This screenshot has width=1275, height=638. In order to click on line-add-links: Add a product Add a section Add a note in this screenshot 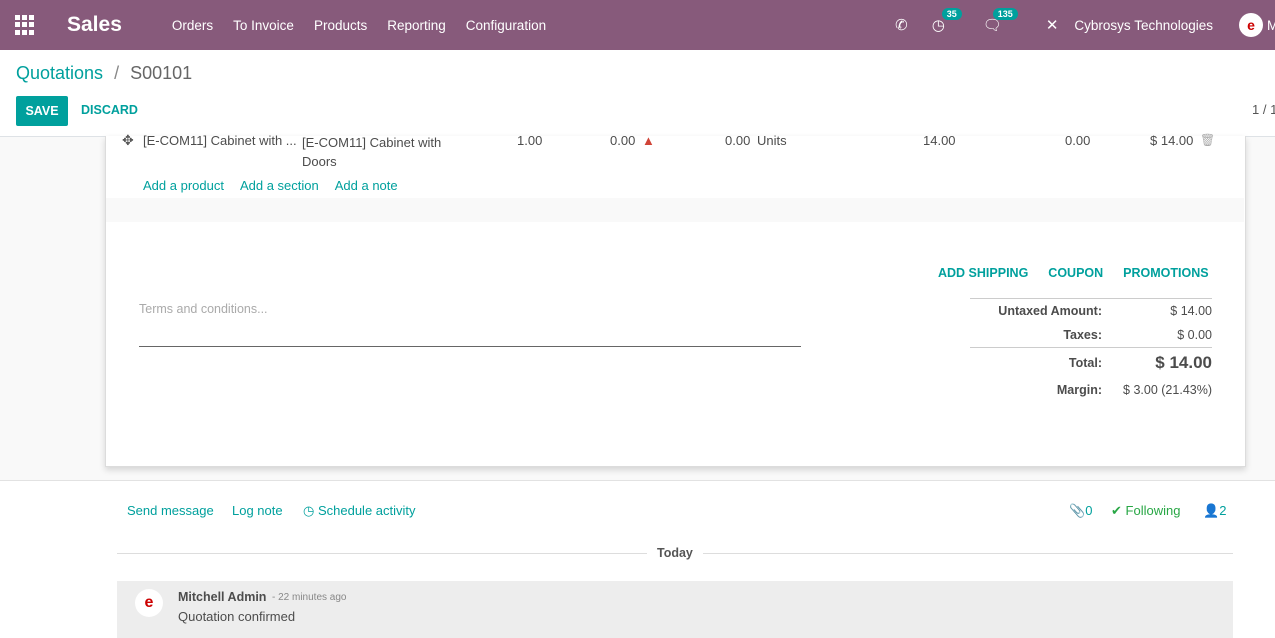, I will do `click(270, 185)`.